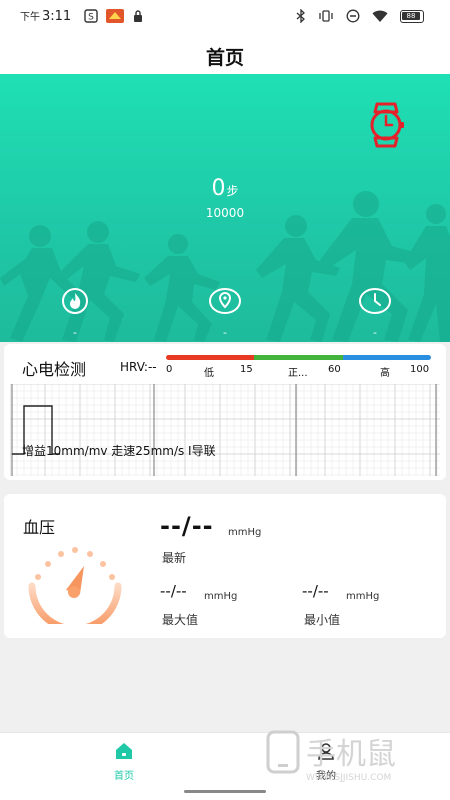  What do you see at coordinates (187, 526) in the screenshot?
I see `bp-latest-value: --/--` at bounding box center [187, 526].